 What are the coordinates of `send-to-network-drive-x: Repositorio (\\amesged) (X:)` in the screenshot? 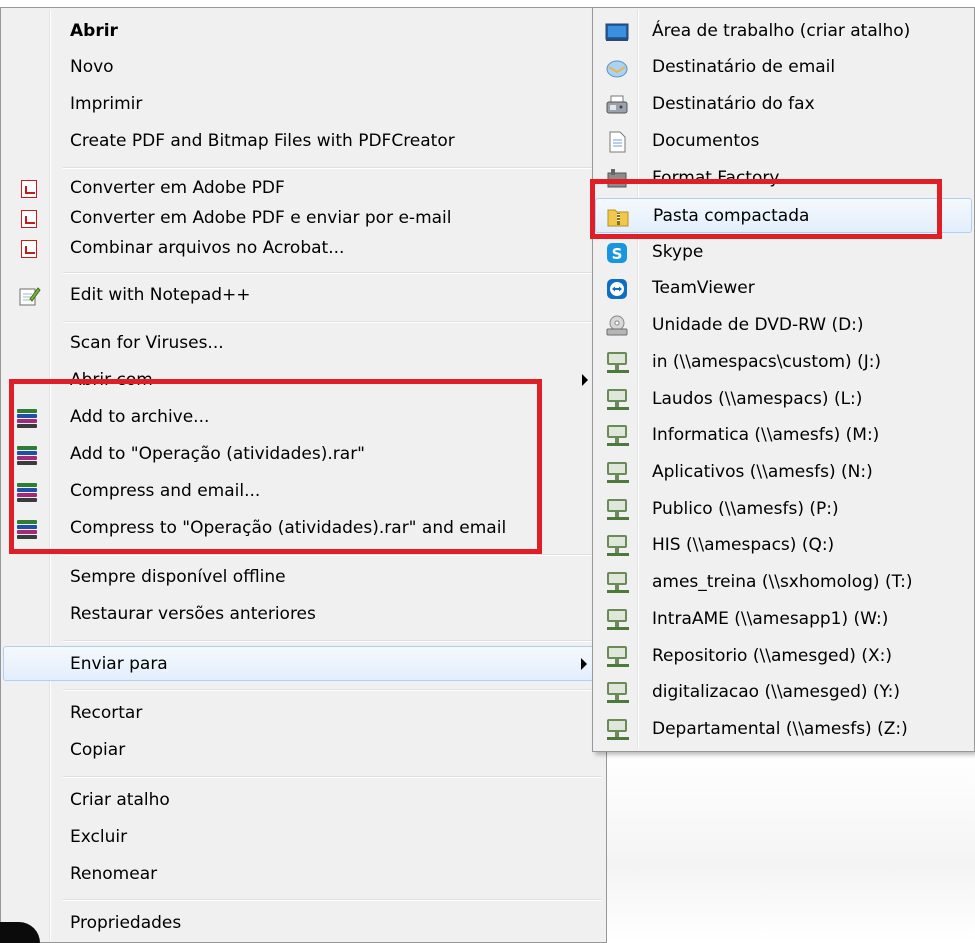 It's located at (783, 656).